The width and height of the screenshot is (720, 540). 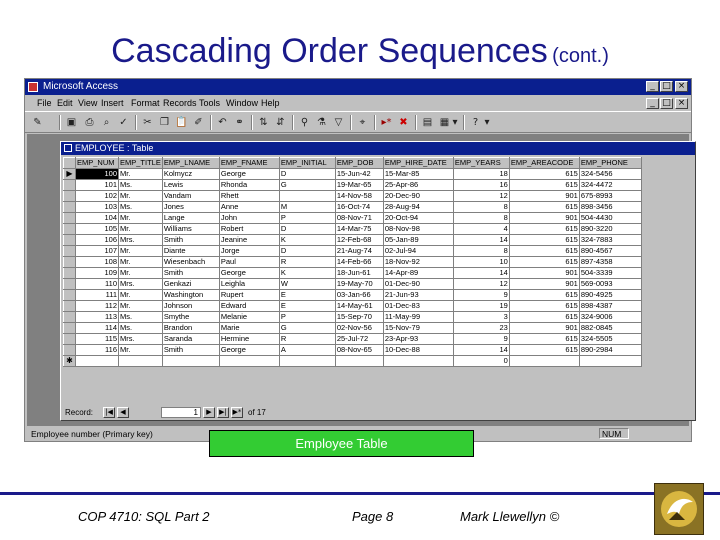 What do you see at coordinates (359, 240) in the screenshot?
I see `table-cell: 12-Feb-68` at bounding box center [359, 240].